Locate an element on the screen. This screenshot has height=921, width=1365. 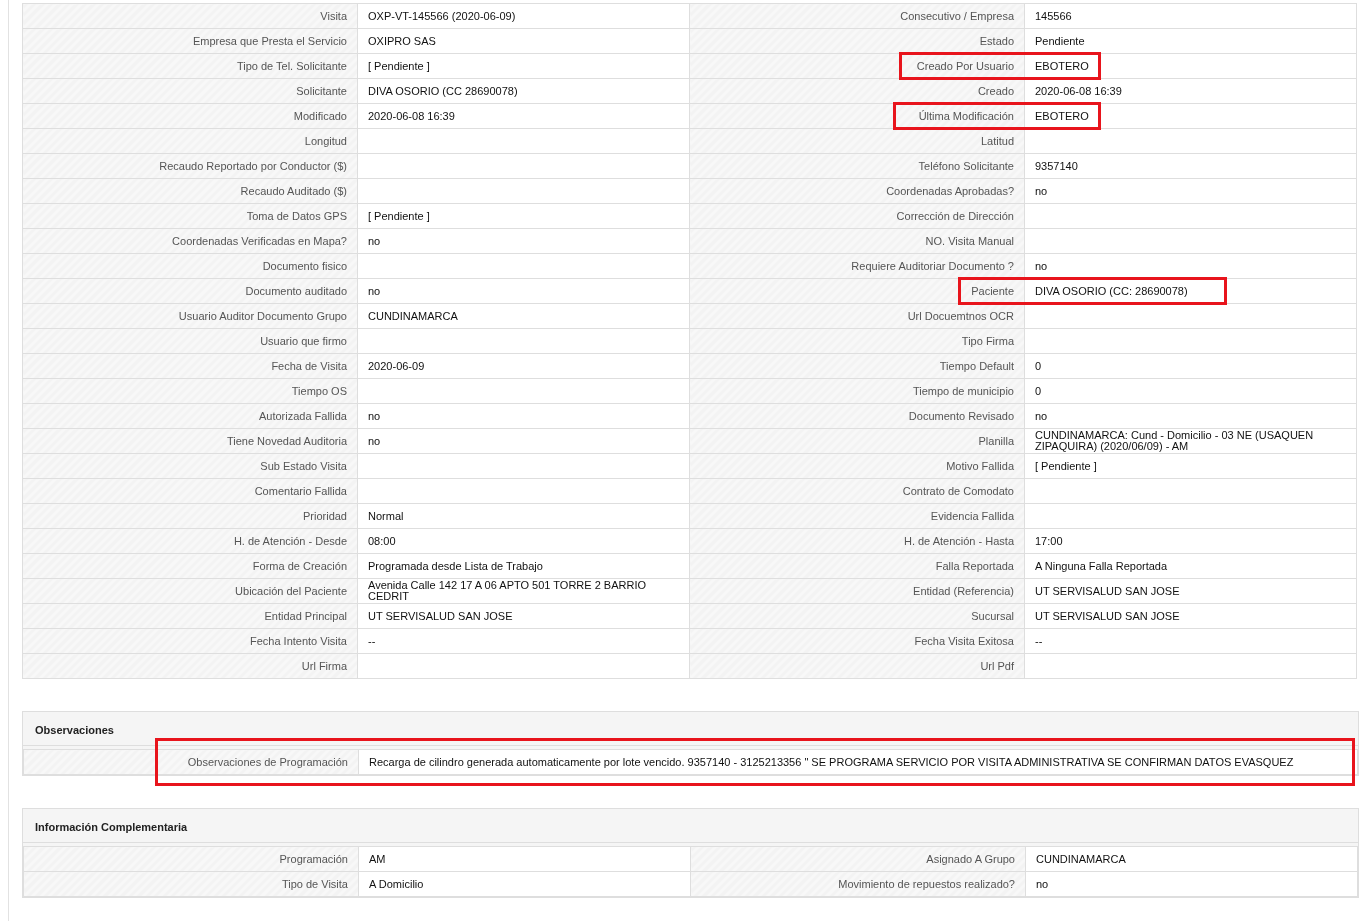
field-label-cell: Tipo Firma is located at coordinates (857, 341).